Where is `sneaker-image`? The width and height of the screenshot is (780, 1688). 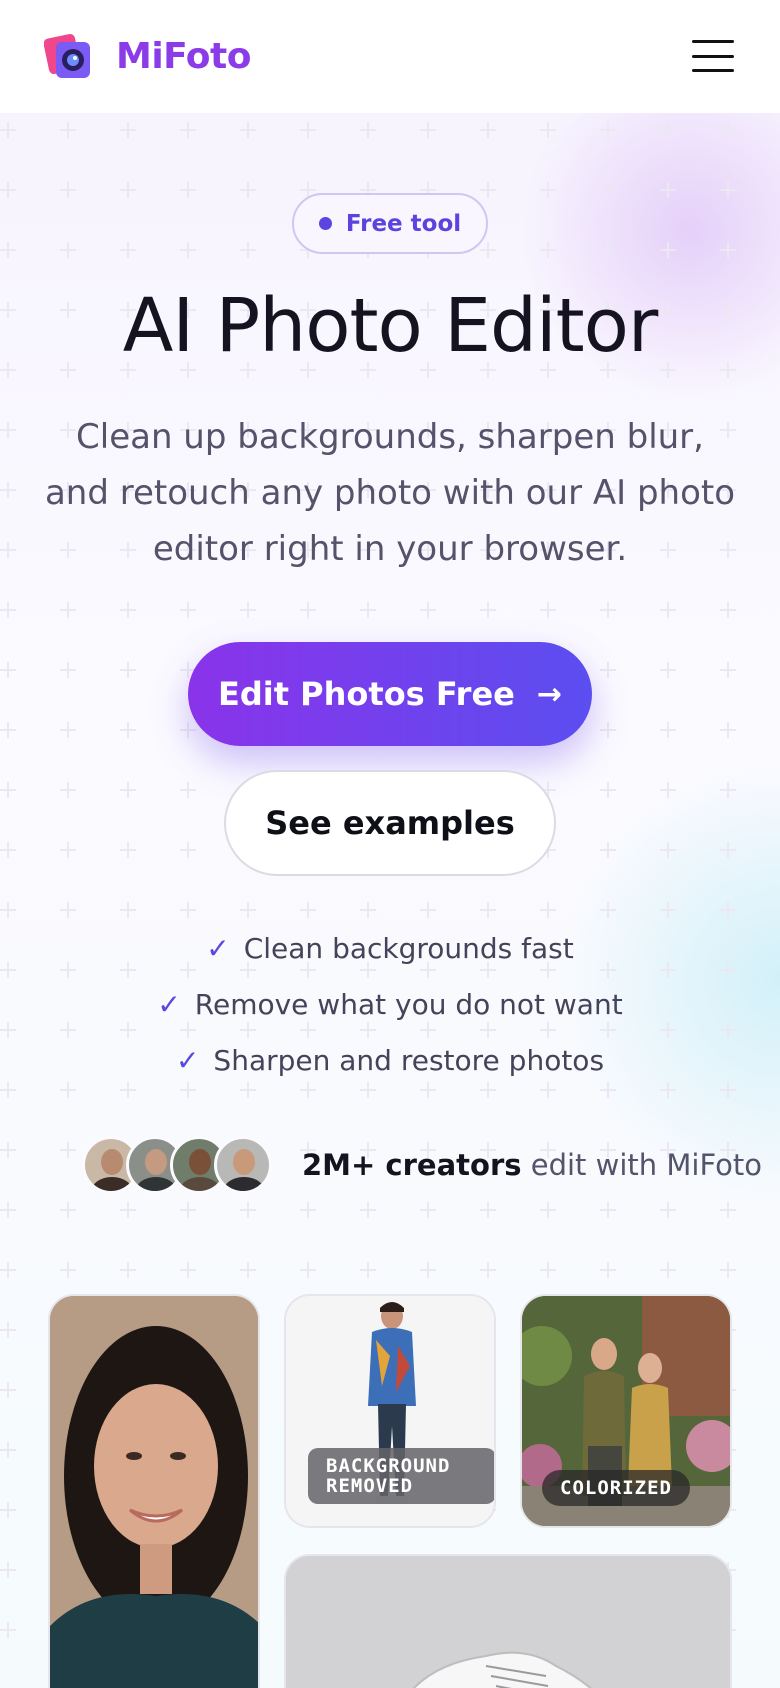 sneaker-image is located at coordinates (508, 1622).